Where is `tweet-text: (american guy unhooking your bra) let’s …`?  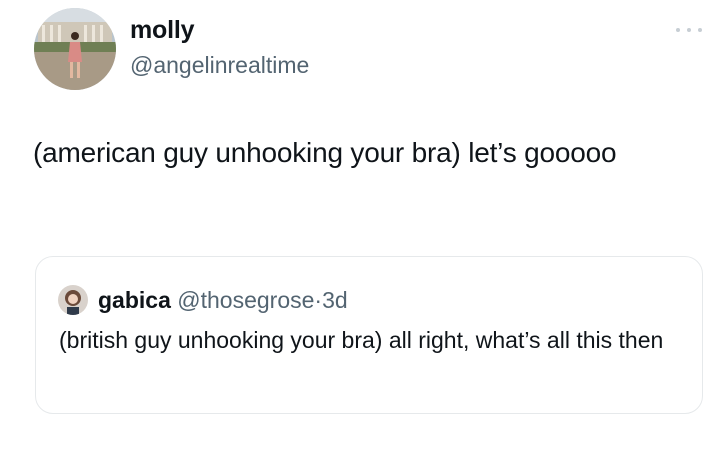 tweet-text: (american guy unhooking your bra) let’s … is located at coordinates (325, 152).